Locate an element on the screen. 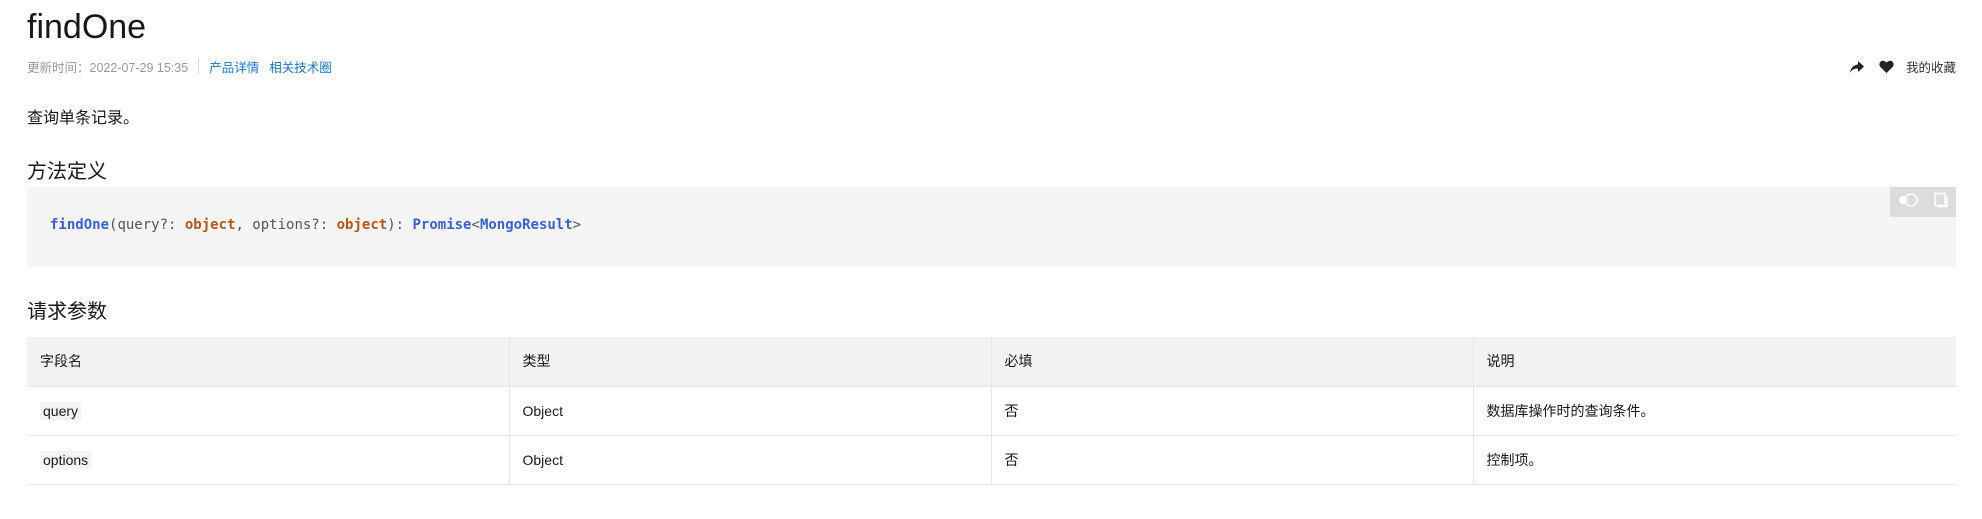 This screenshot has width=1982, height=519. column-header: 类型 is located at coordinates (750, 361).